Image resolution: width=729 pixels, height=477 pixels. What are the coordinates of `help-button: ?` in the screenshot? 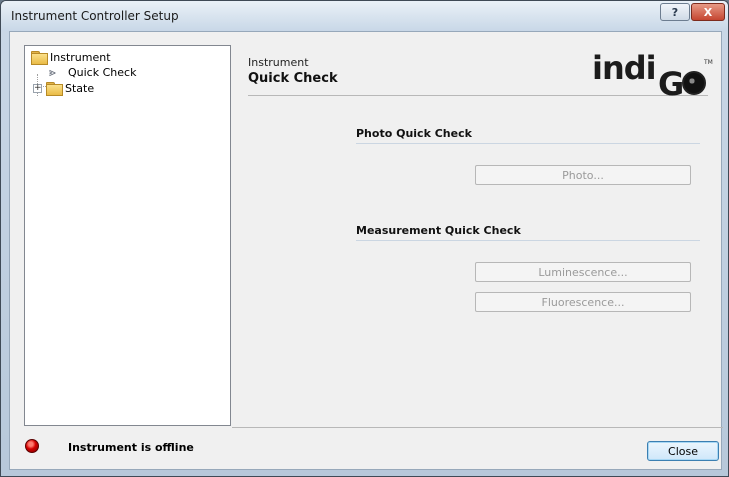 It's located at (675, 12).